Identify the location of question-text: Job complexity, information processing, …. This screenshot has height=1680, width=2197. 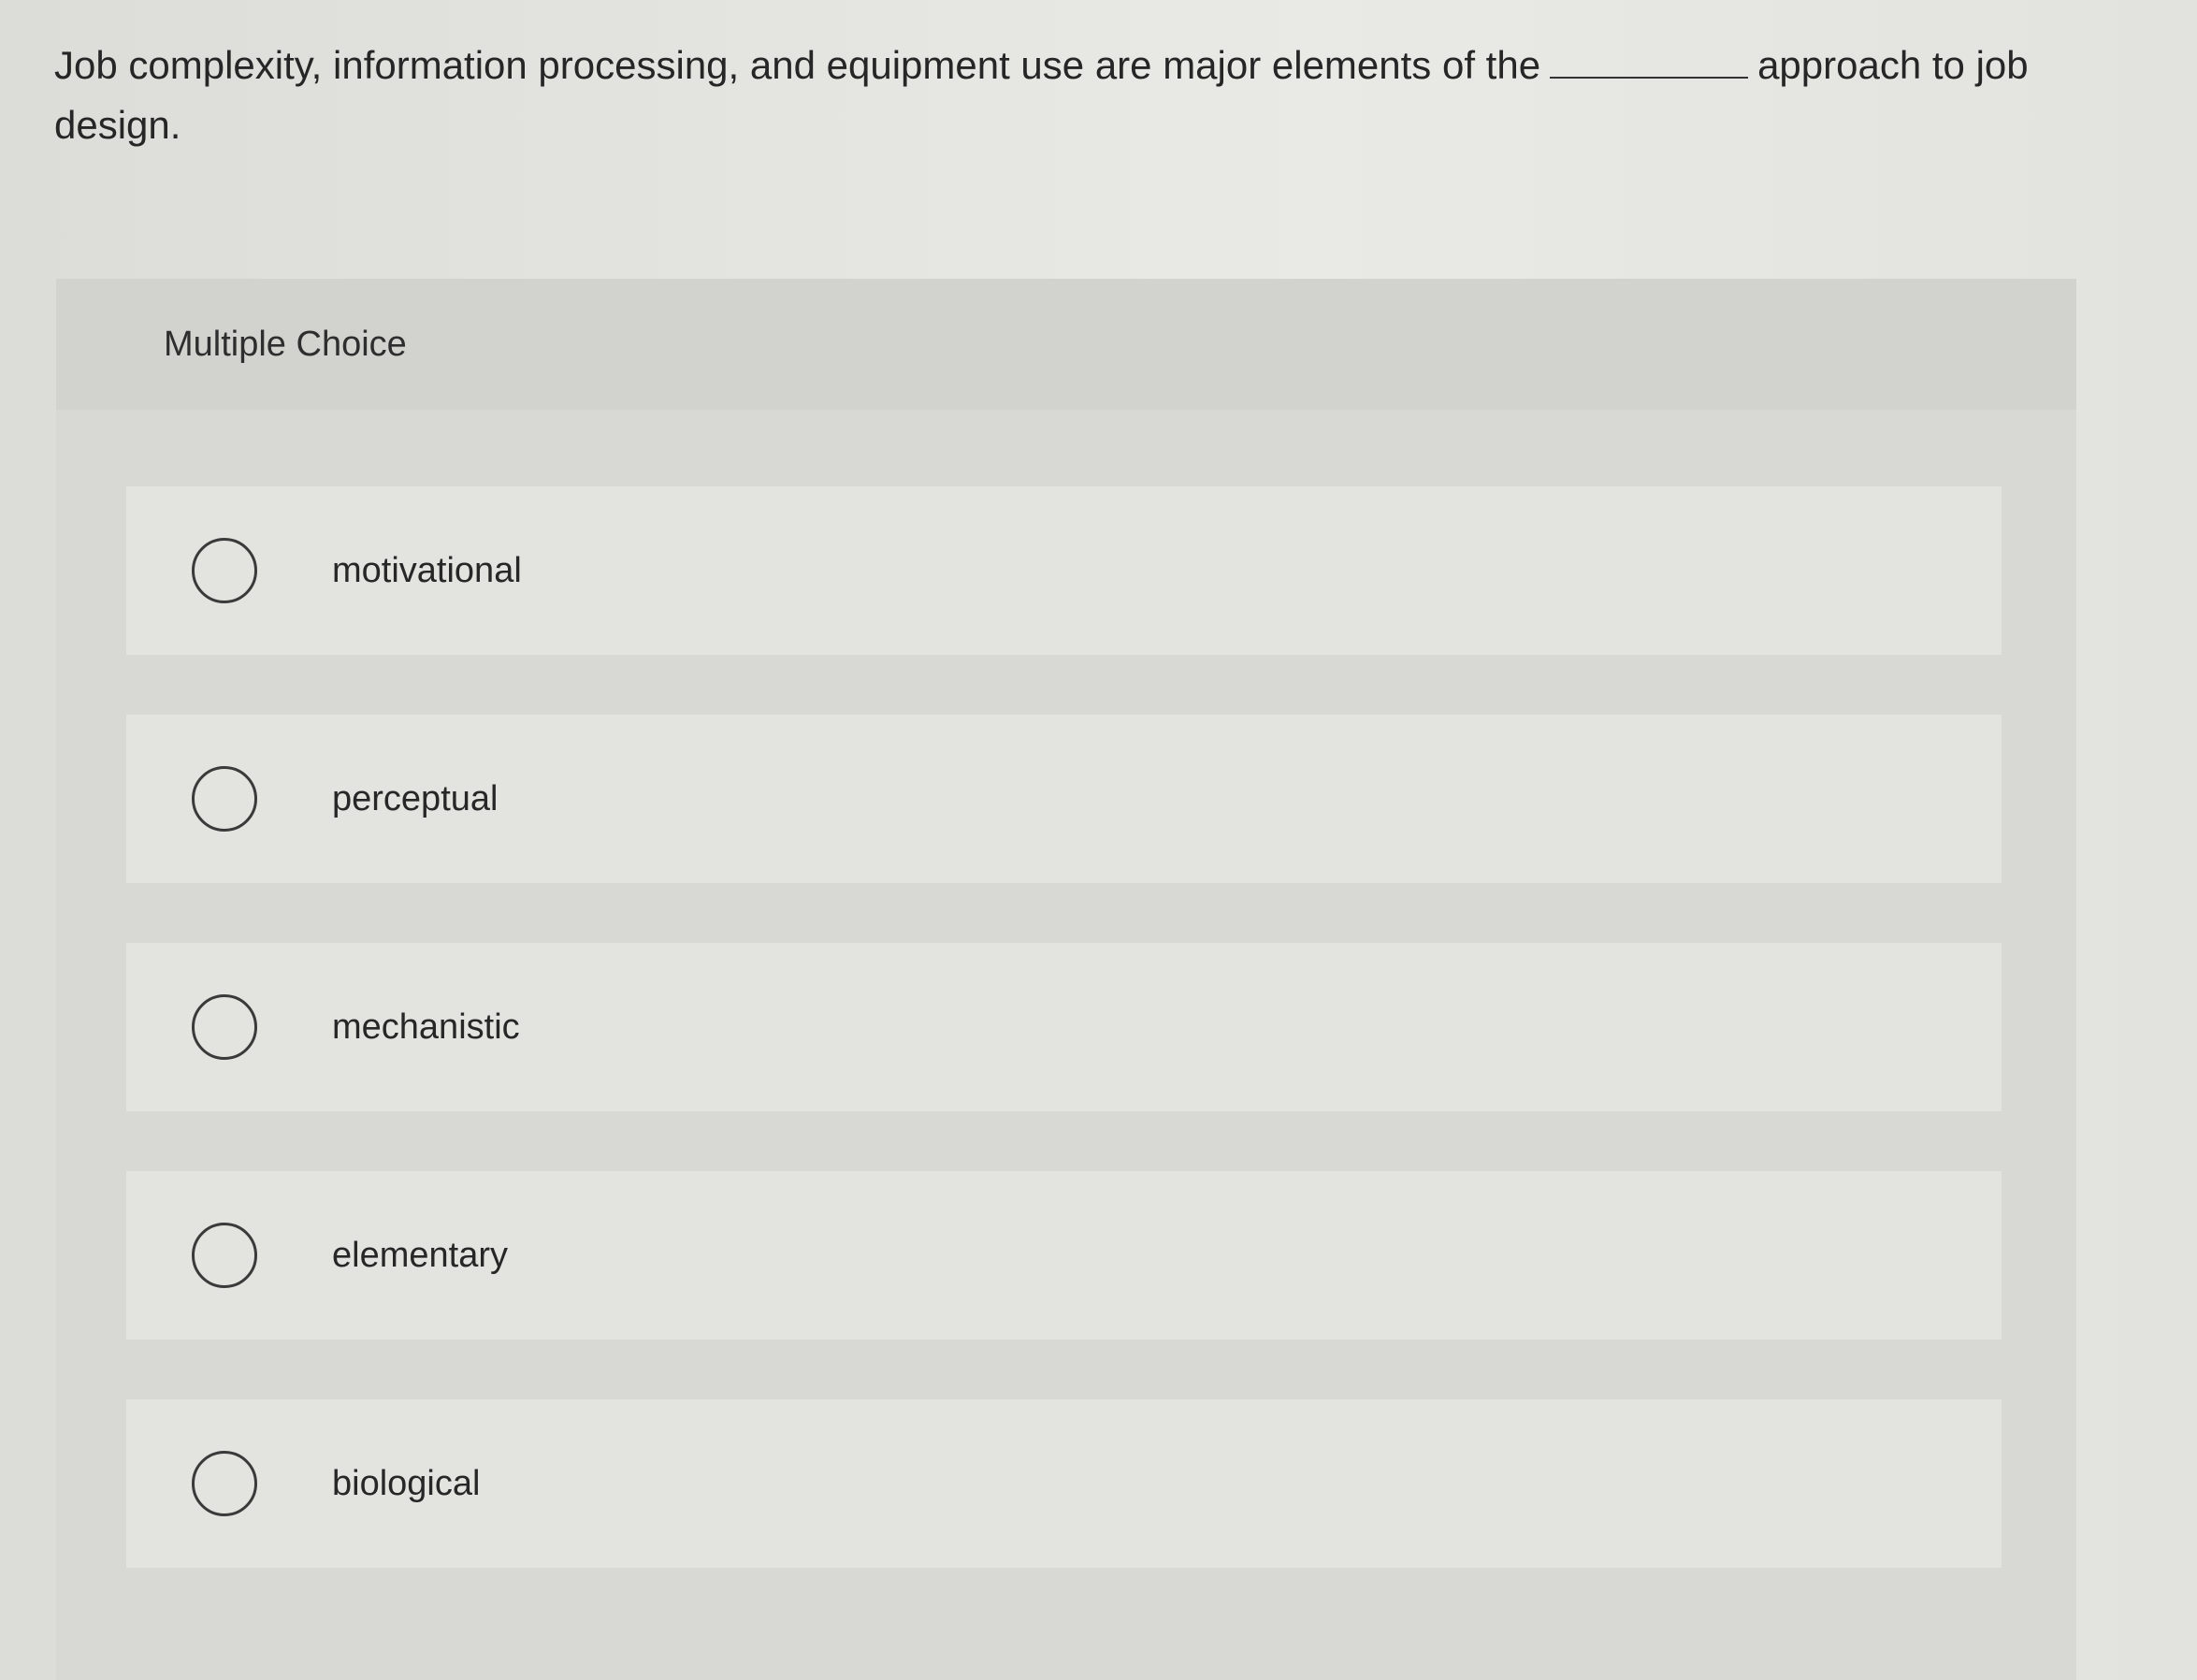
(1073, 95).